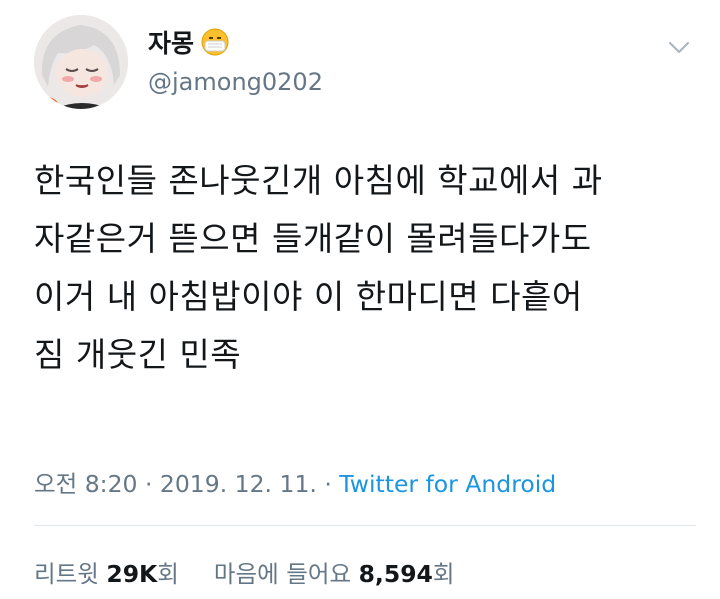 This screenshot has height=599, width=720. I want to click on likes-unit: 회, so click(443, 574).